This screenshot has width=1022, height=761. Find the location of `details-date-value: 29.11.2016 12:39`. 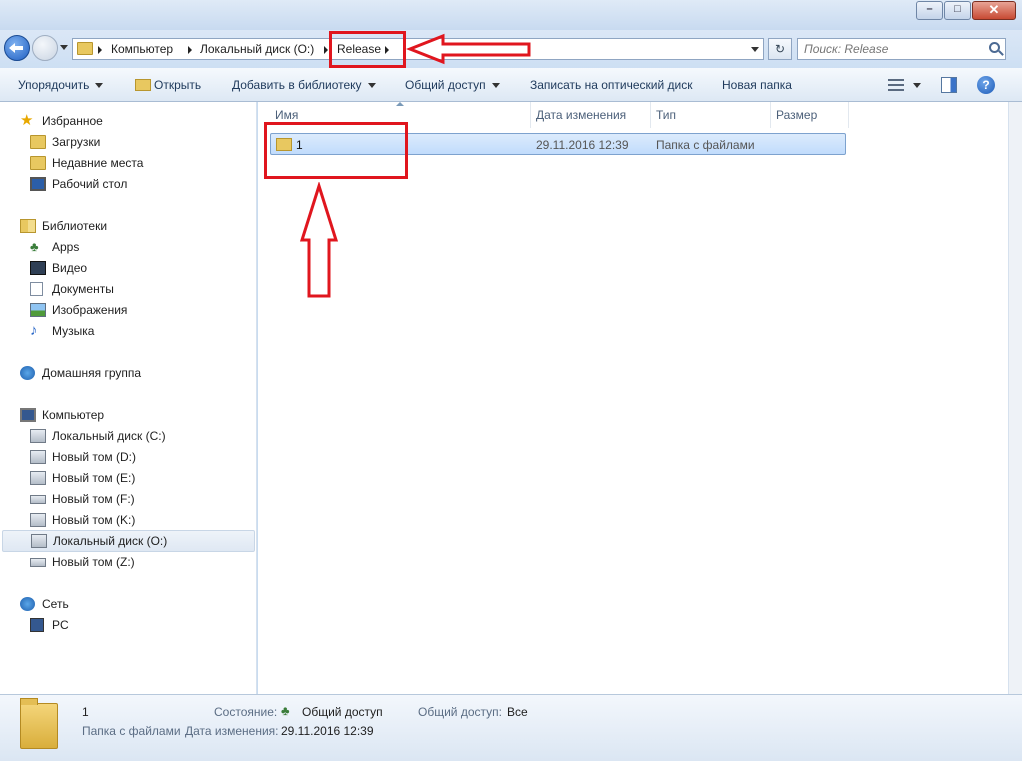

details-date-value: 29.11.2016 12:39 is located at coordinates (327, 731).